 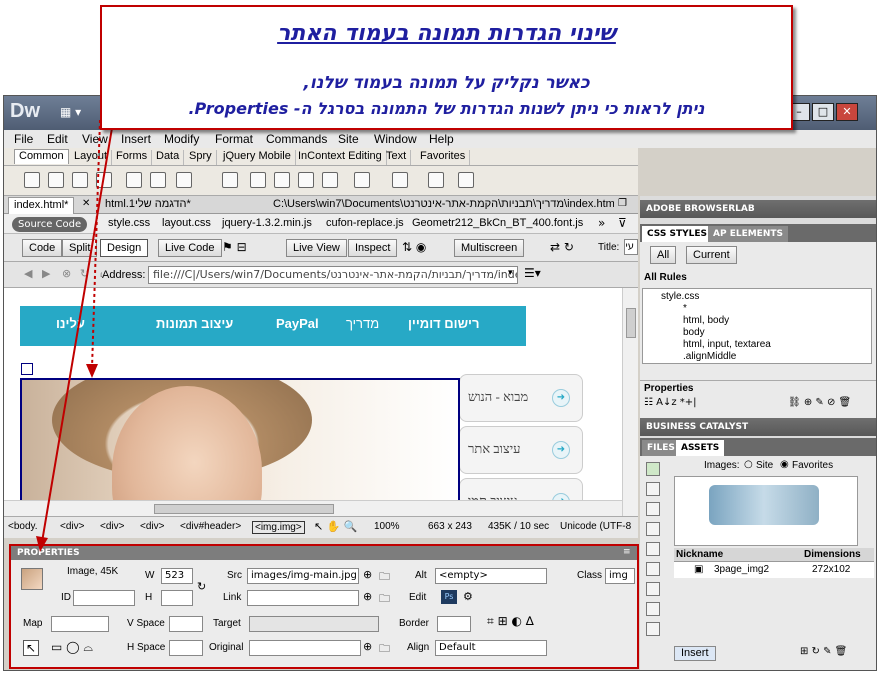 What do you see at coordinates (700, 448) in the screenshot?
I see `tab-assets: ASSETS` at bounding box center [700, 448].